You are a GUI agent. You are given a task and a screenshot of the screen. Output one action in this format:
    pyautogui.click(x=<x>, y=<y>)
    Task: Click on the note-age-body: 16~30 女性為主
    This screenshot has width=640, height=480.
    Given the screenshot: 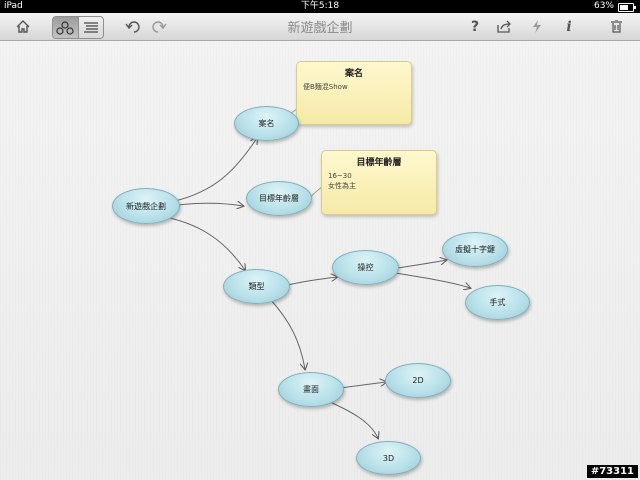 What is the action you would take?
    pyautogui.click(x=342, y=181)
    